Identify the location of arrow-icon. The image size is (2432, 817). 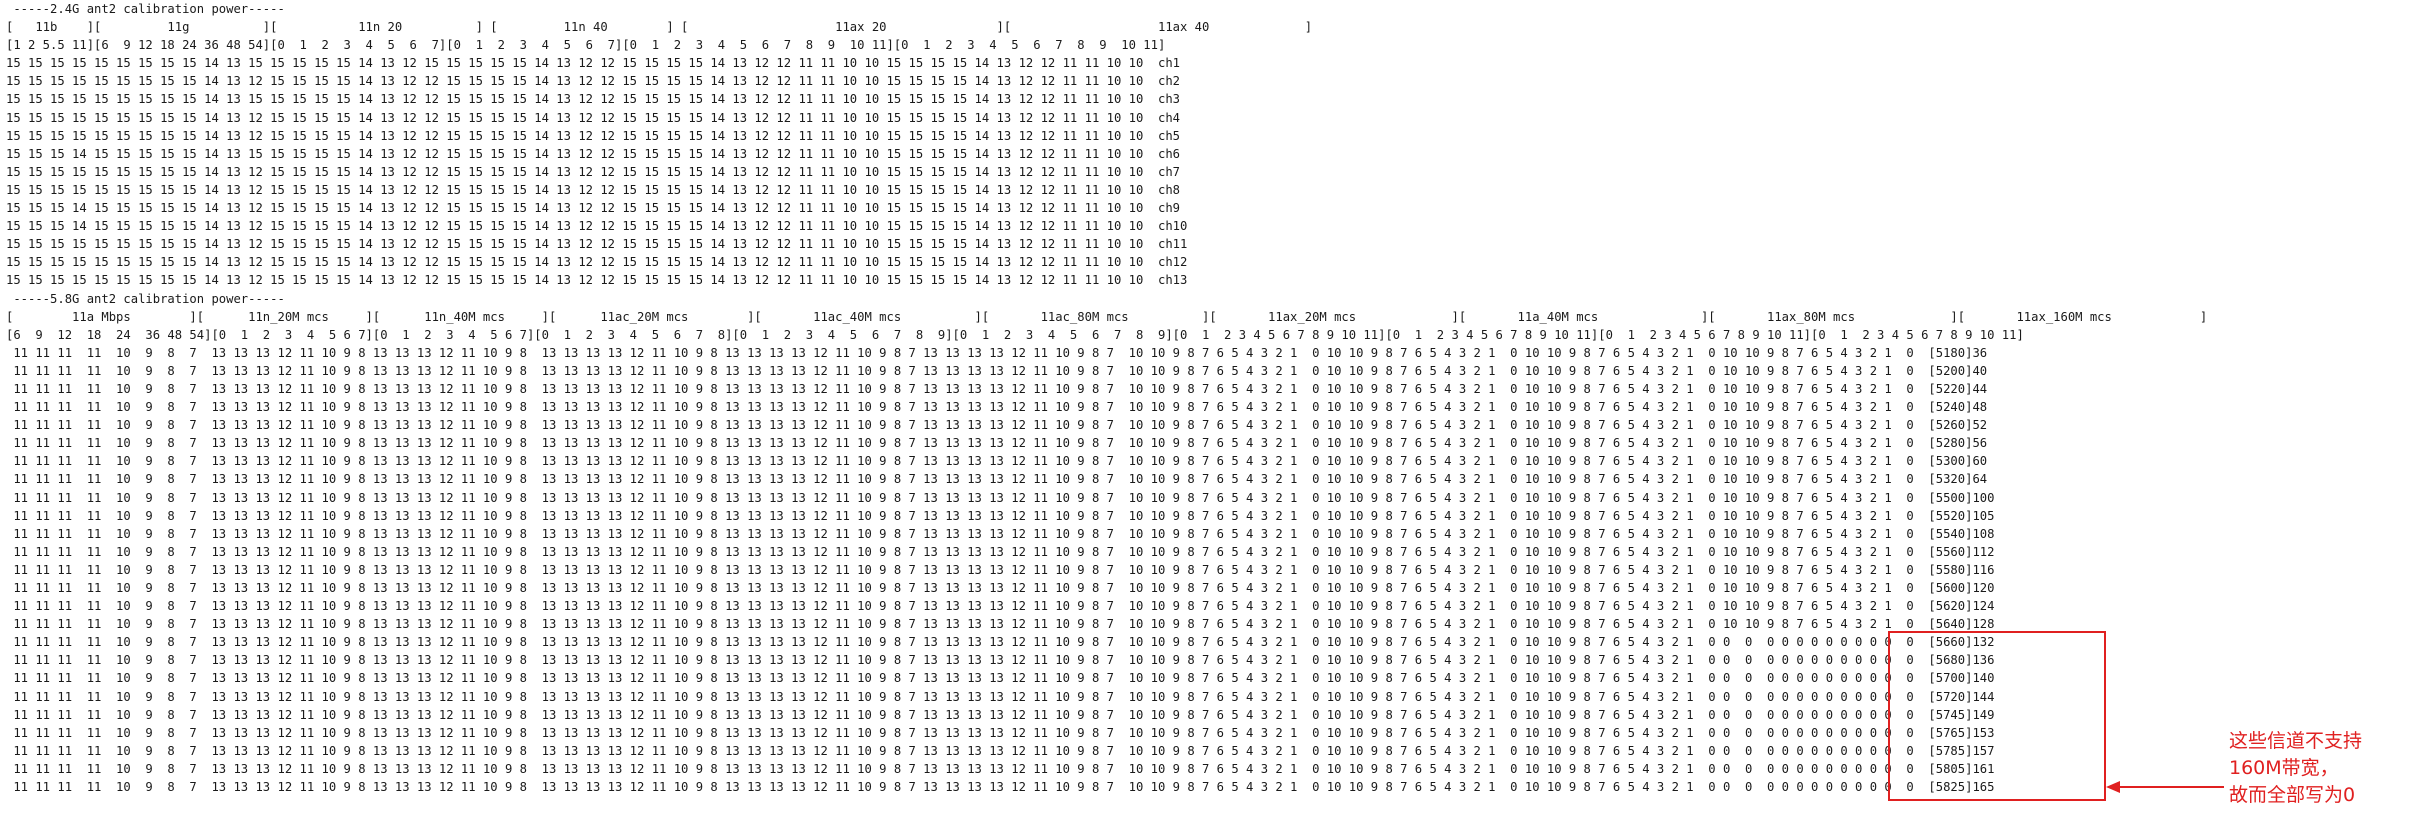
(2165, 787).